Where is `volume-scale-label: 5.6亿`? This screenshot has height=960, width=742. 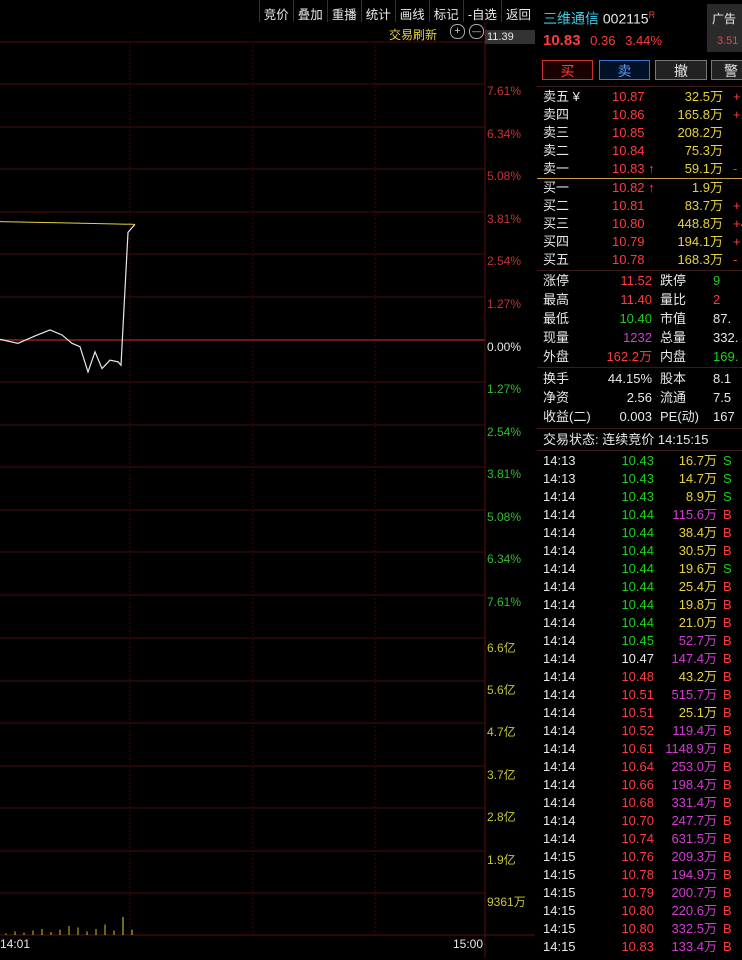
volume-scale-label: 5.6亿 is located at coordinates (501, 690).